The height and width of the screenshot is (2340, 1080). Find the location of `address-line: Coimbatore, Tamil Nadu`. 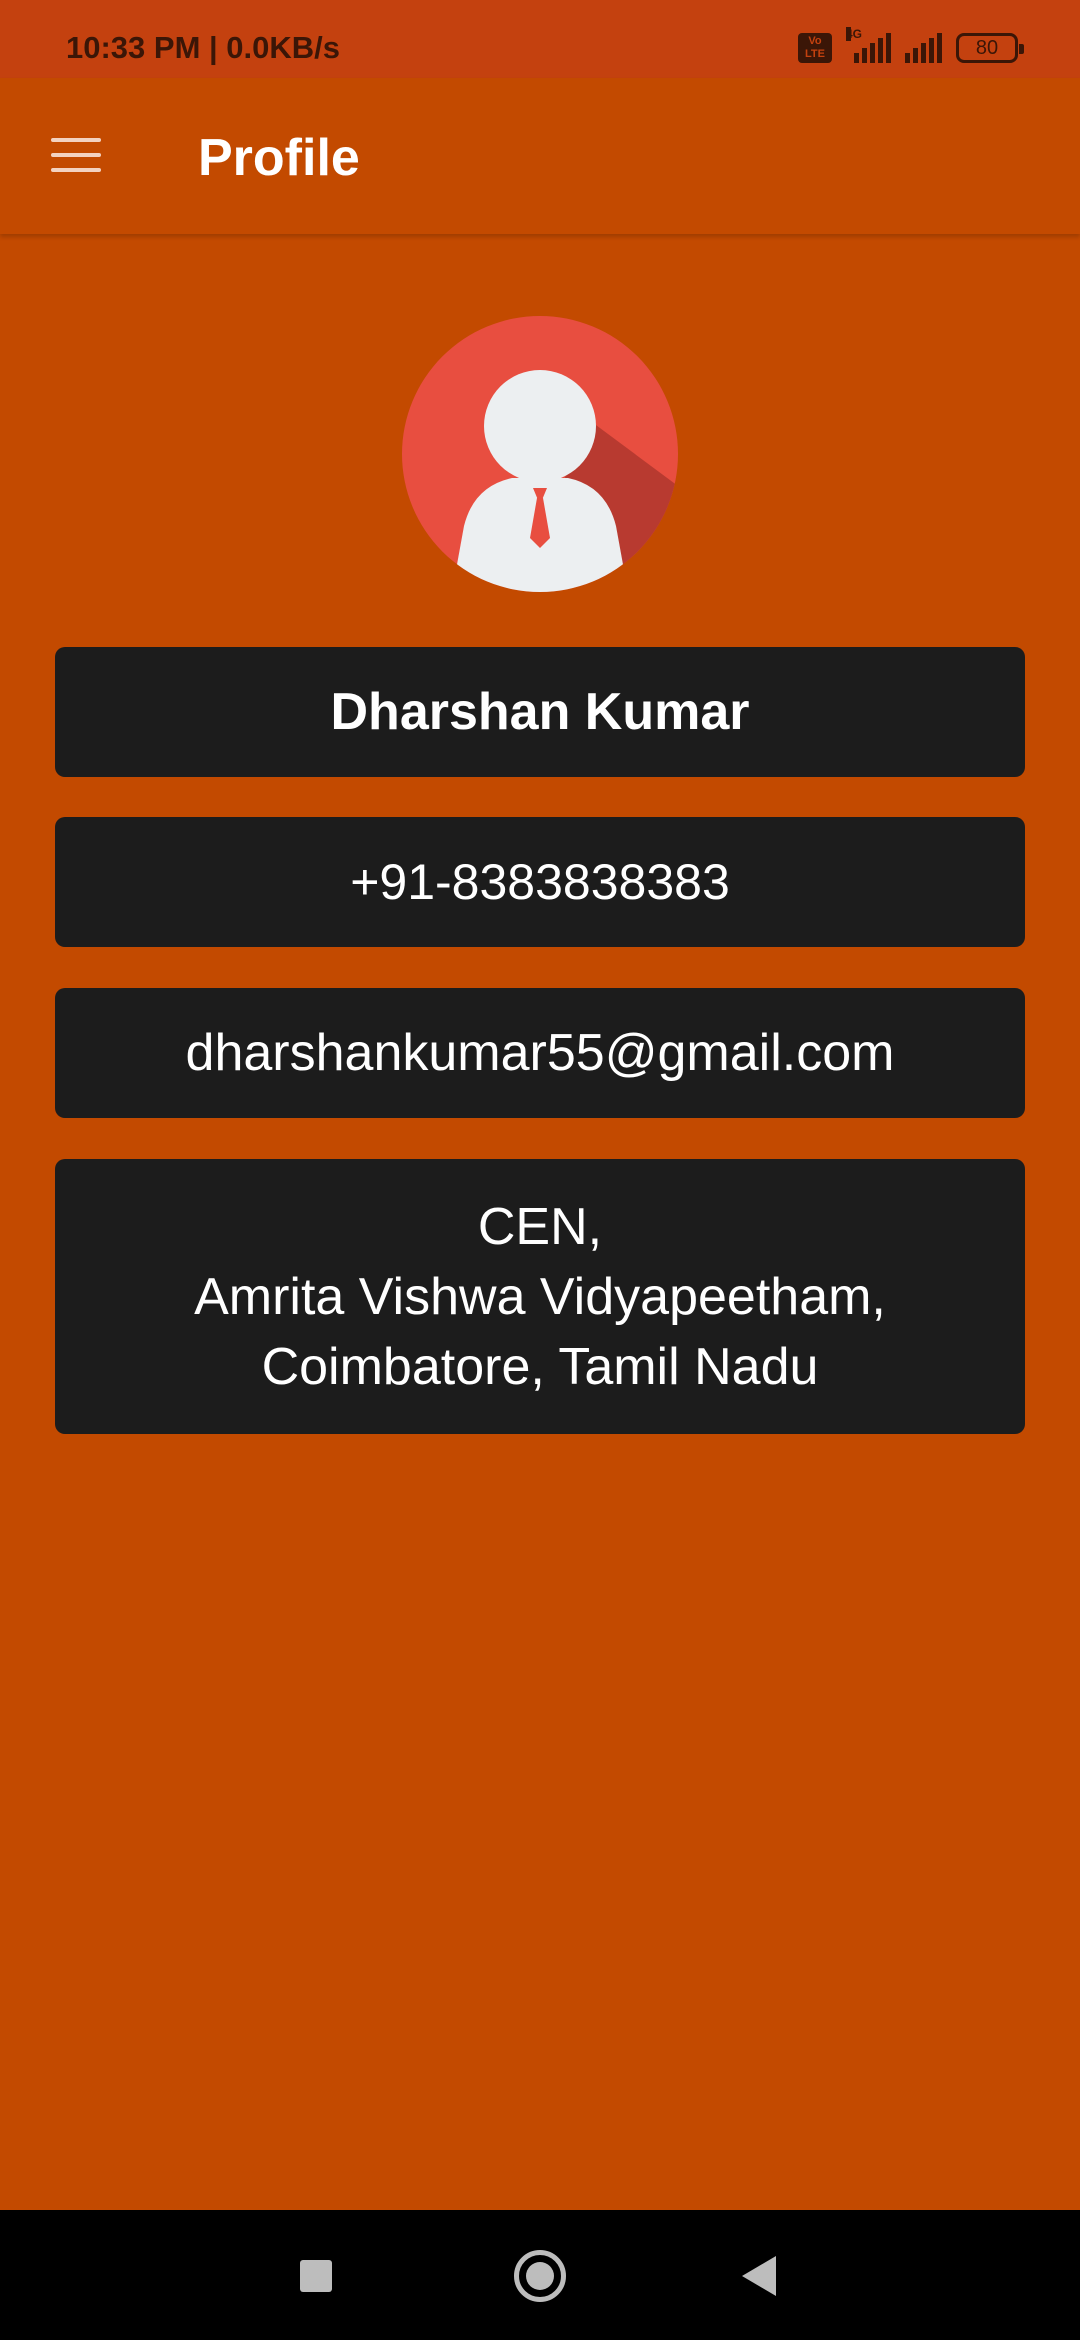

address-line: Coimbatore, Tamil Nadu is located at coordinates (540, 1366).